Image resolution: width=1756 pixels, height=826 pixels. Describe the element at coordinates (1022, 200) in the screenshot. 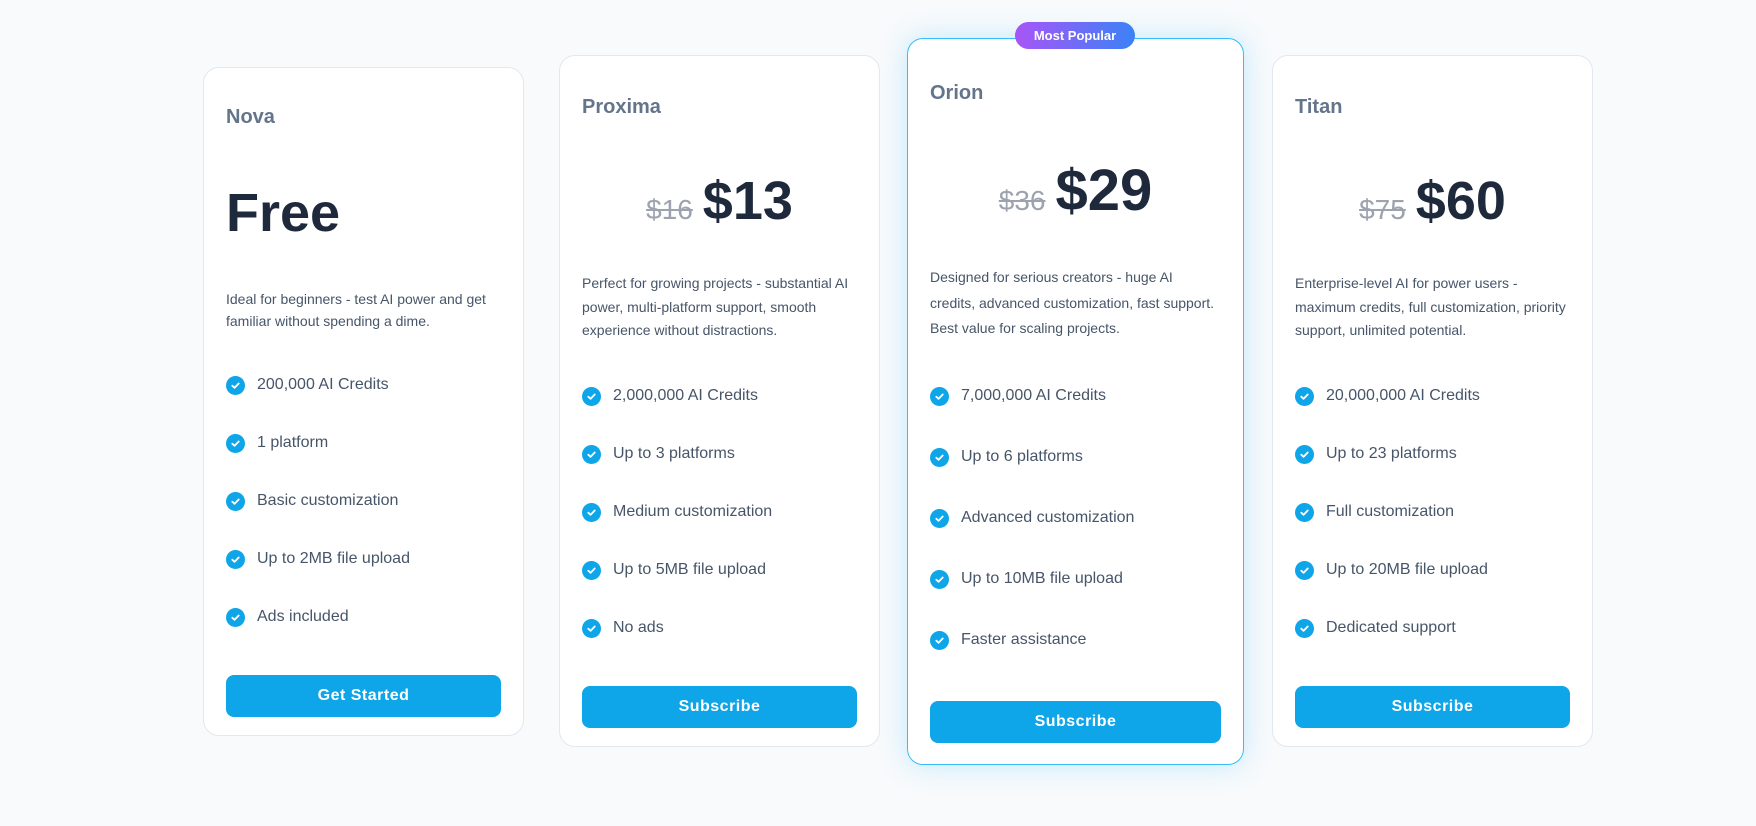

I see `old-price: $36` at that location.